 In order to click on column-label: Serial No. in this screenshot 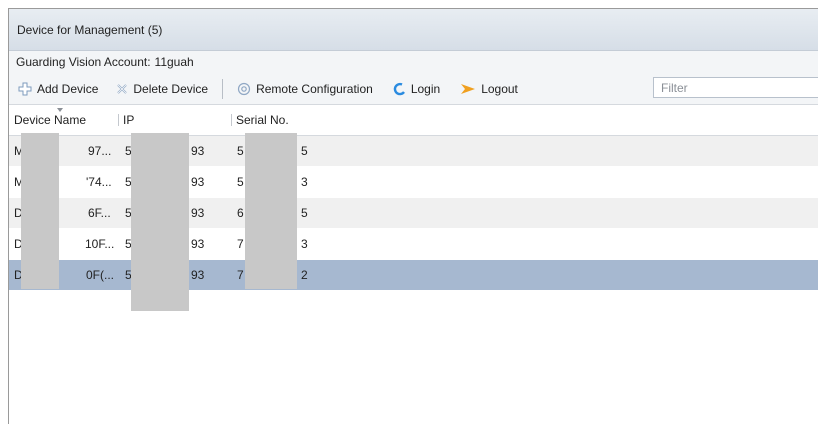, I will do `click(262, 120)`.